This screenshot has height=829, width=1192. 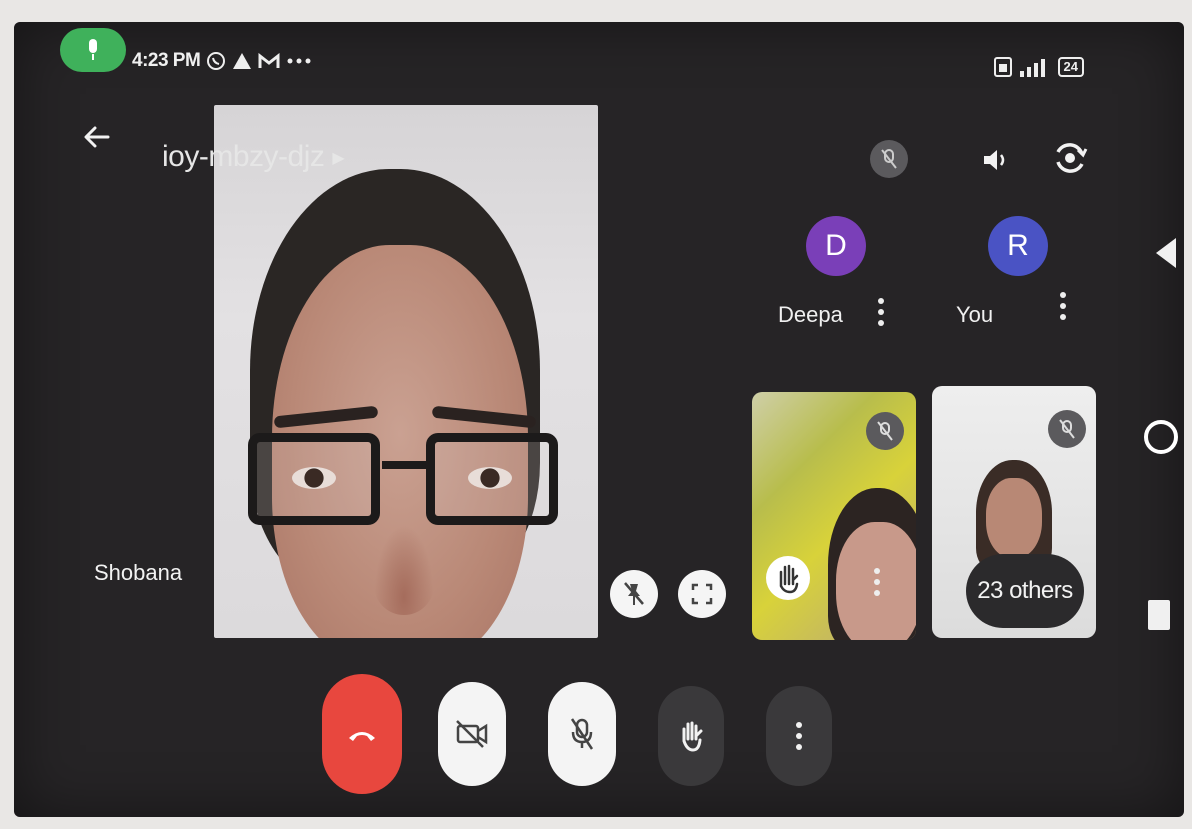 I want to click on avatar-initial-deepa: D, so click(x=836, y=245).